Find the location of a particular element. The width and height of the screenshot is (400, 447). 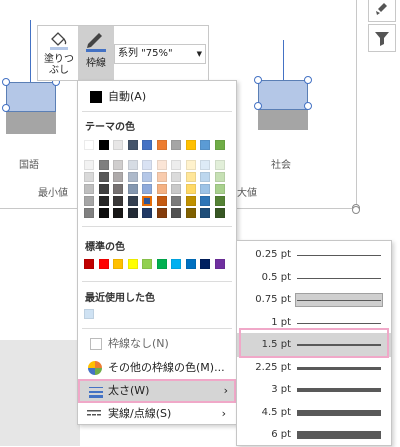

weight-option: 0.75 pt is located at coordinates (314, 300).